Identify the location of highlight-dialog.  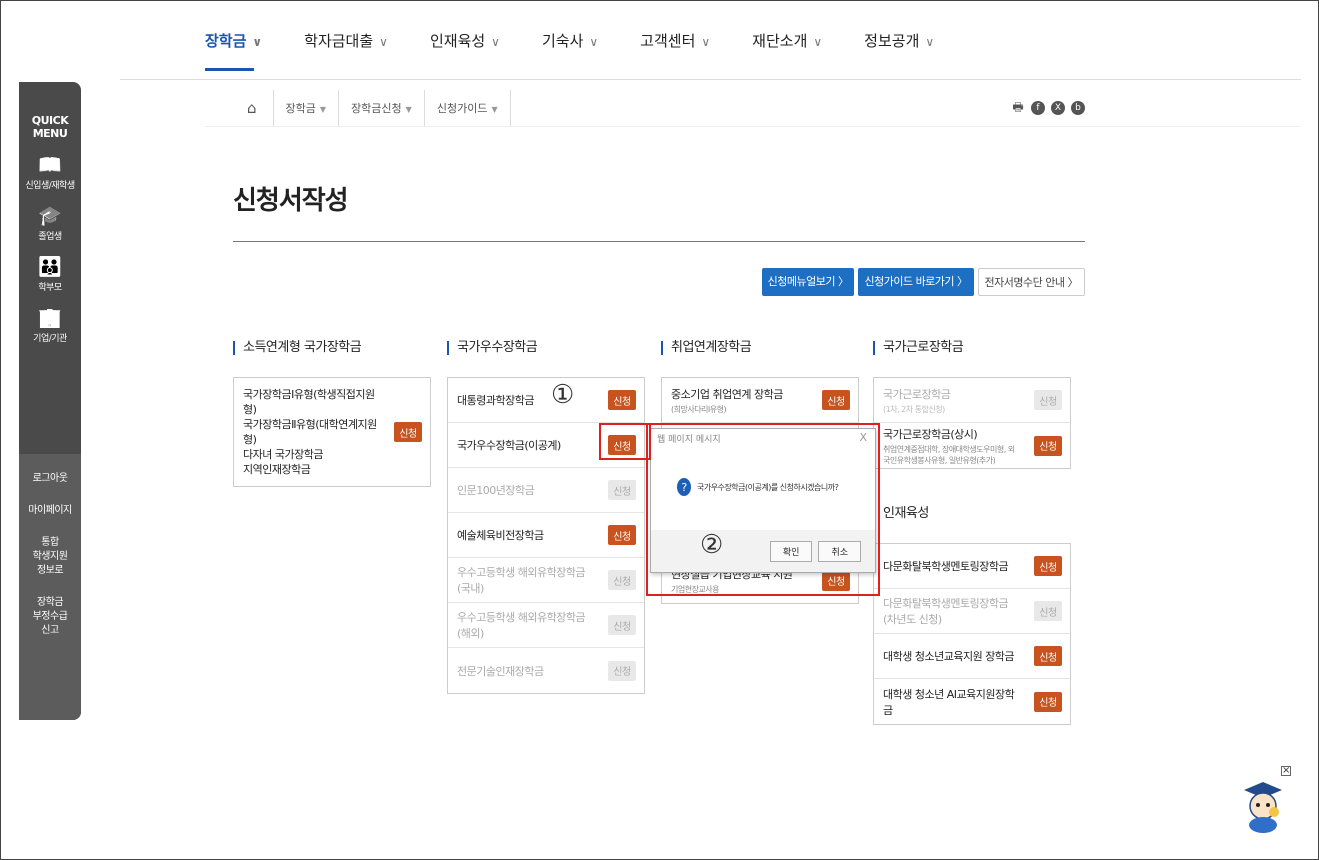
(763, 509).